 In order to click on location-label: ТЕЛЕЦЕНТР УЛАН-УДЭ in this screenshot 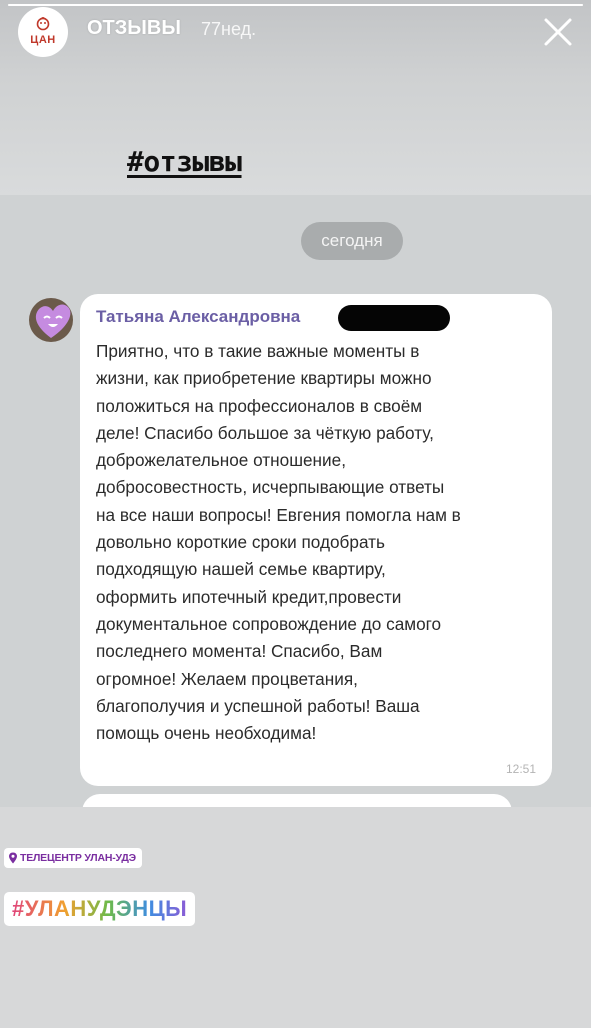, I will do `click(78, 858)`.